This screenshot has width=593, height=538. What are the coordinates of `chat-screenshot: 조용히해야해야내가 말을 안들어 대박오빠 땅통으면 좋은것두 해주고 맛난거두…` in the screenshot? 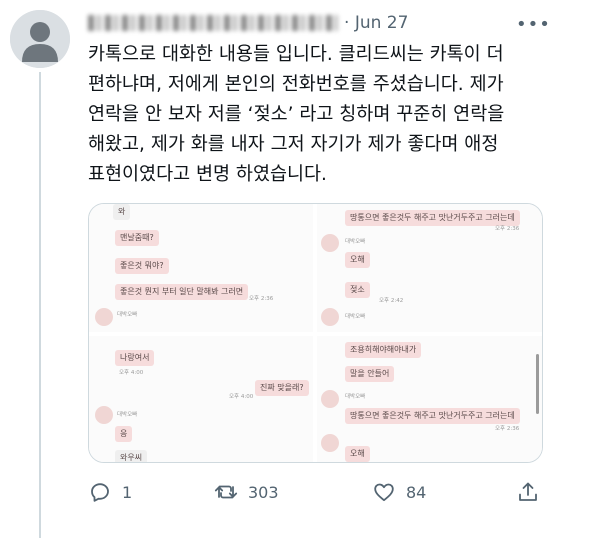 It's located at (429, 399).